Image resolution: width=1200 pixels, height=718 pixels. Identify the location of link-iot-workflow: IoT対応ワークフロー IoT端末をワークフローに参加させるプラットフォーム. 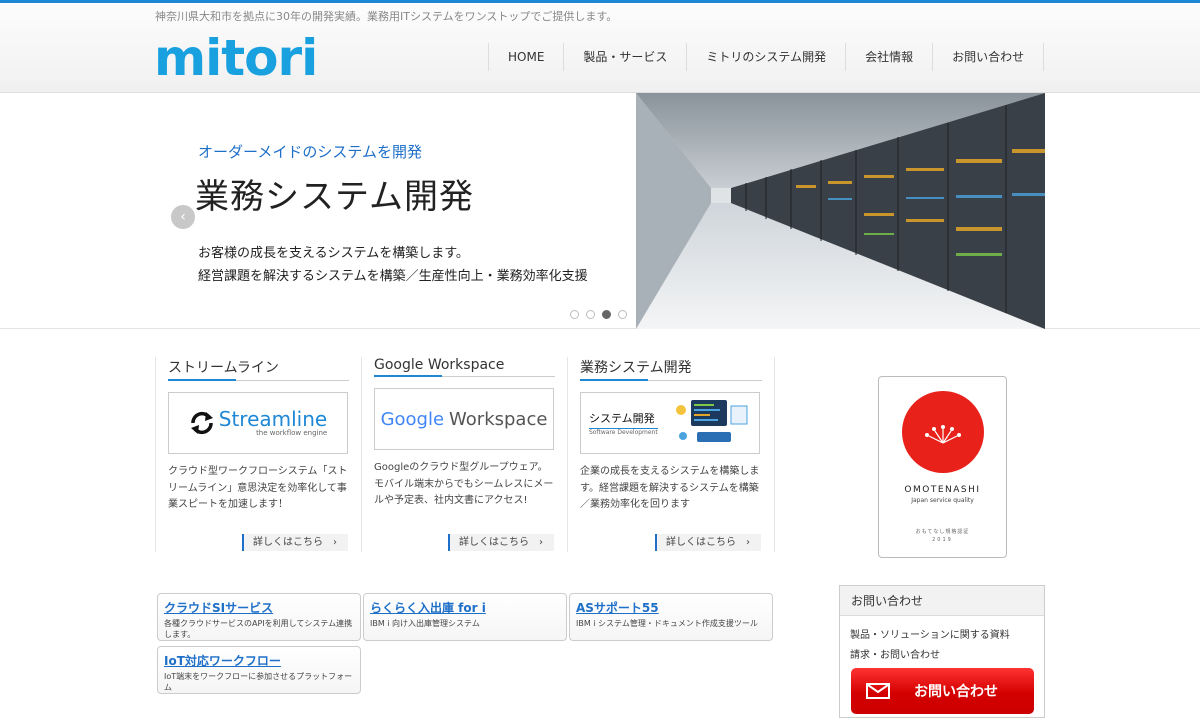
(259, 670).